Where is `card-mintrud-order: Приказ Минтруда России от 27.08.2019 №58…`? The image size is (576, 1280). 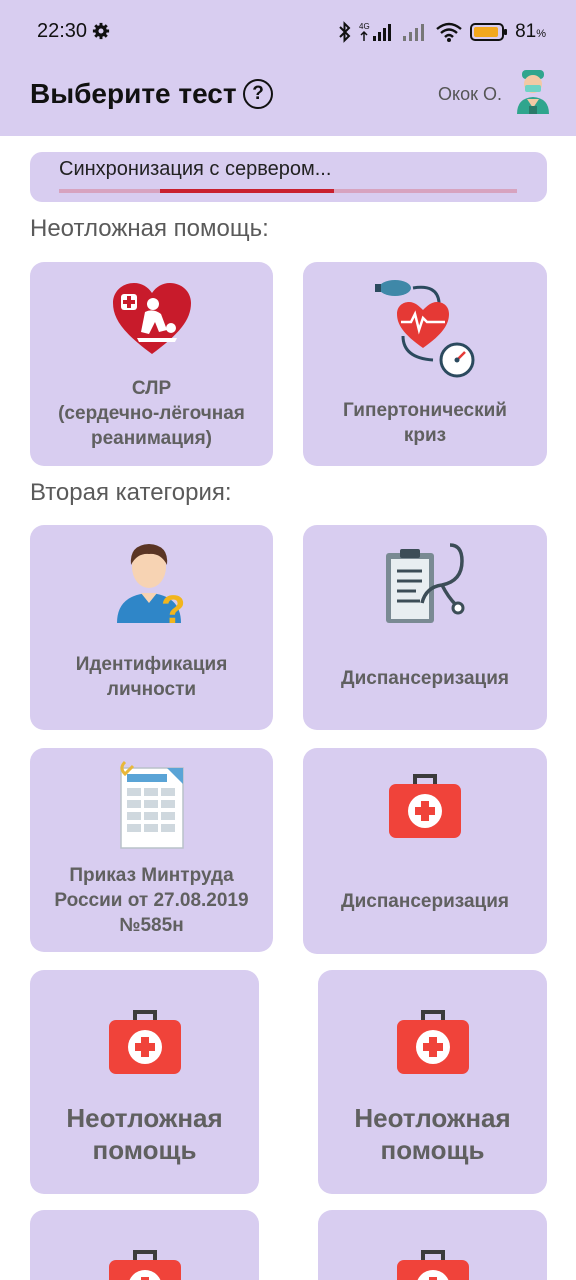 card-mintrud-order: Приказ Минтруда России от 27.08.2019 №58… is located at coordinates (151, 850).